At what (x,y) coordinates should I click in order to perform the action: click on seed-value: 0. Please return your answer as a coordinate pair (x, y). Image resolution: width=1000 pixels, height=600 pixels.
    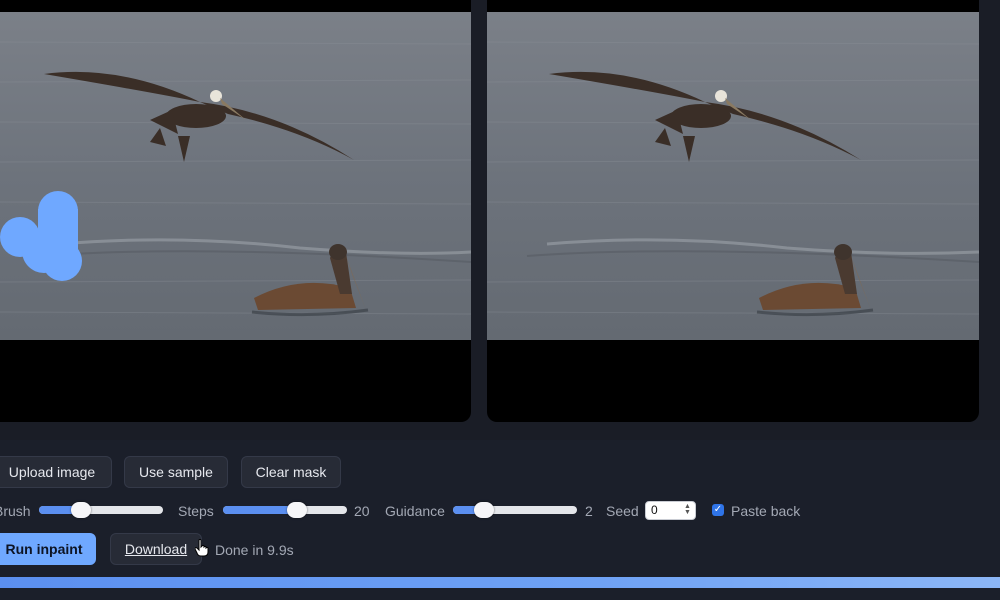
    Looking at the image, I should click on (654, 510).